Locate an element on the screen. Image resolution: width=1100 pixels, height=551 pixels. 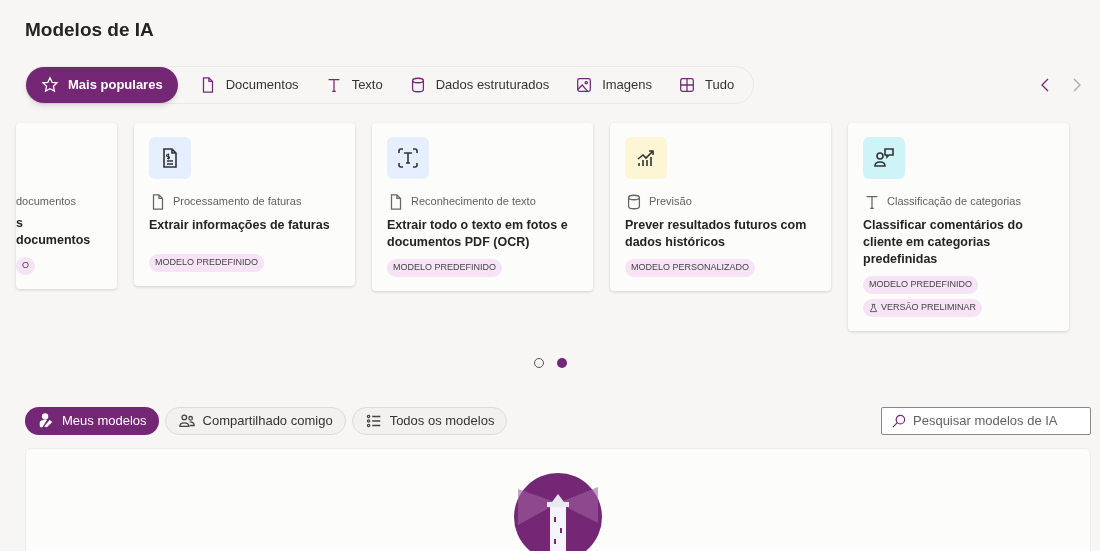
category-tab: Tudo is located at coordinates (706, 84).